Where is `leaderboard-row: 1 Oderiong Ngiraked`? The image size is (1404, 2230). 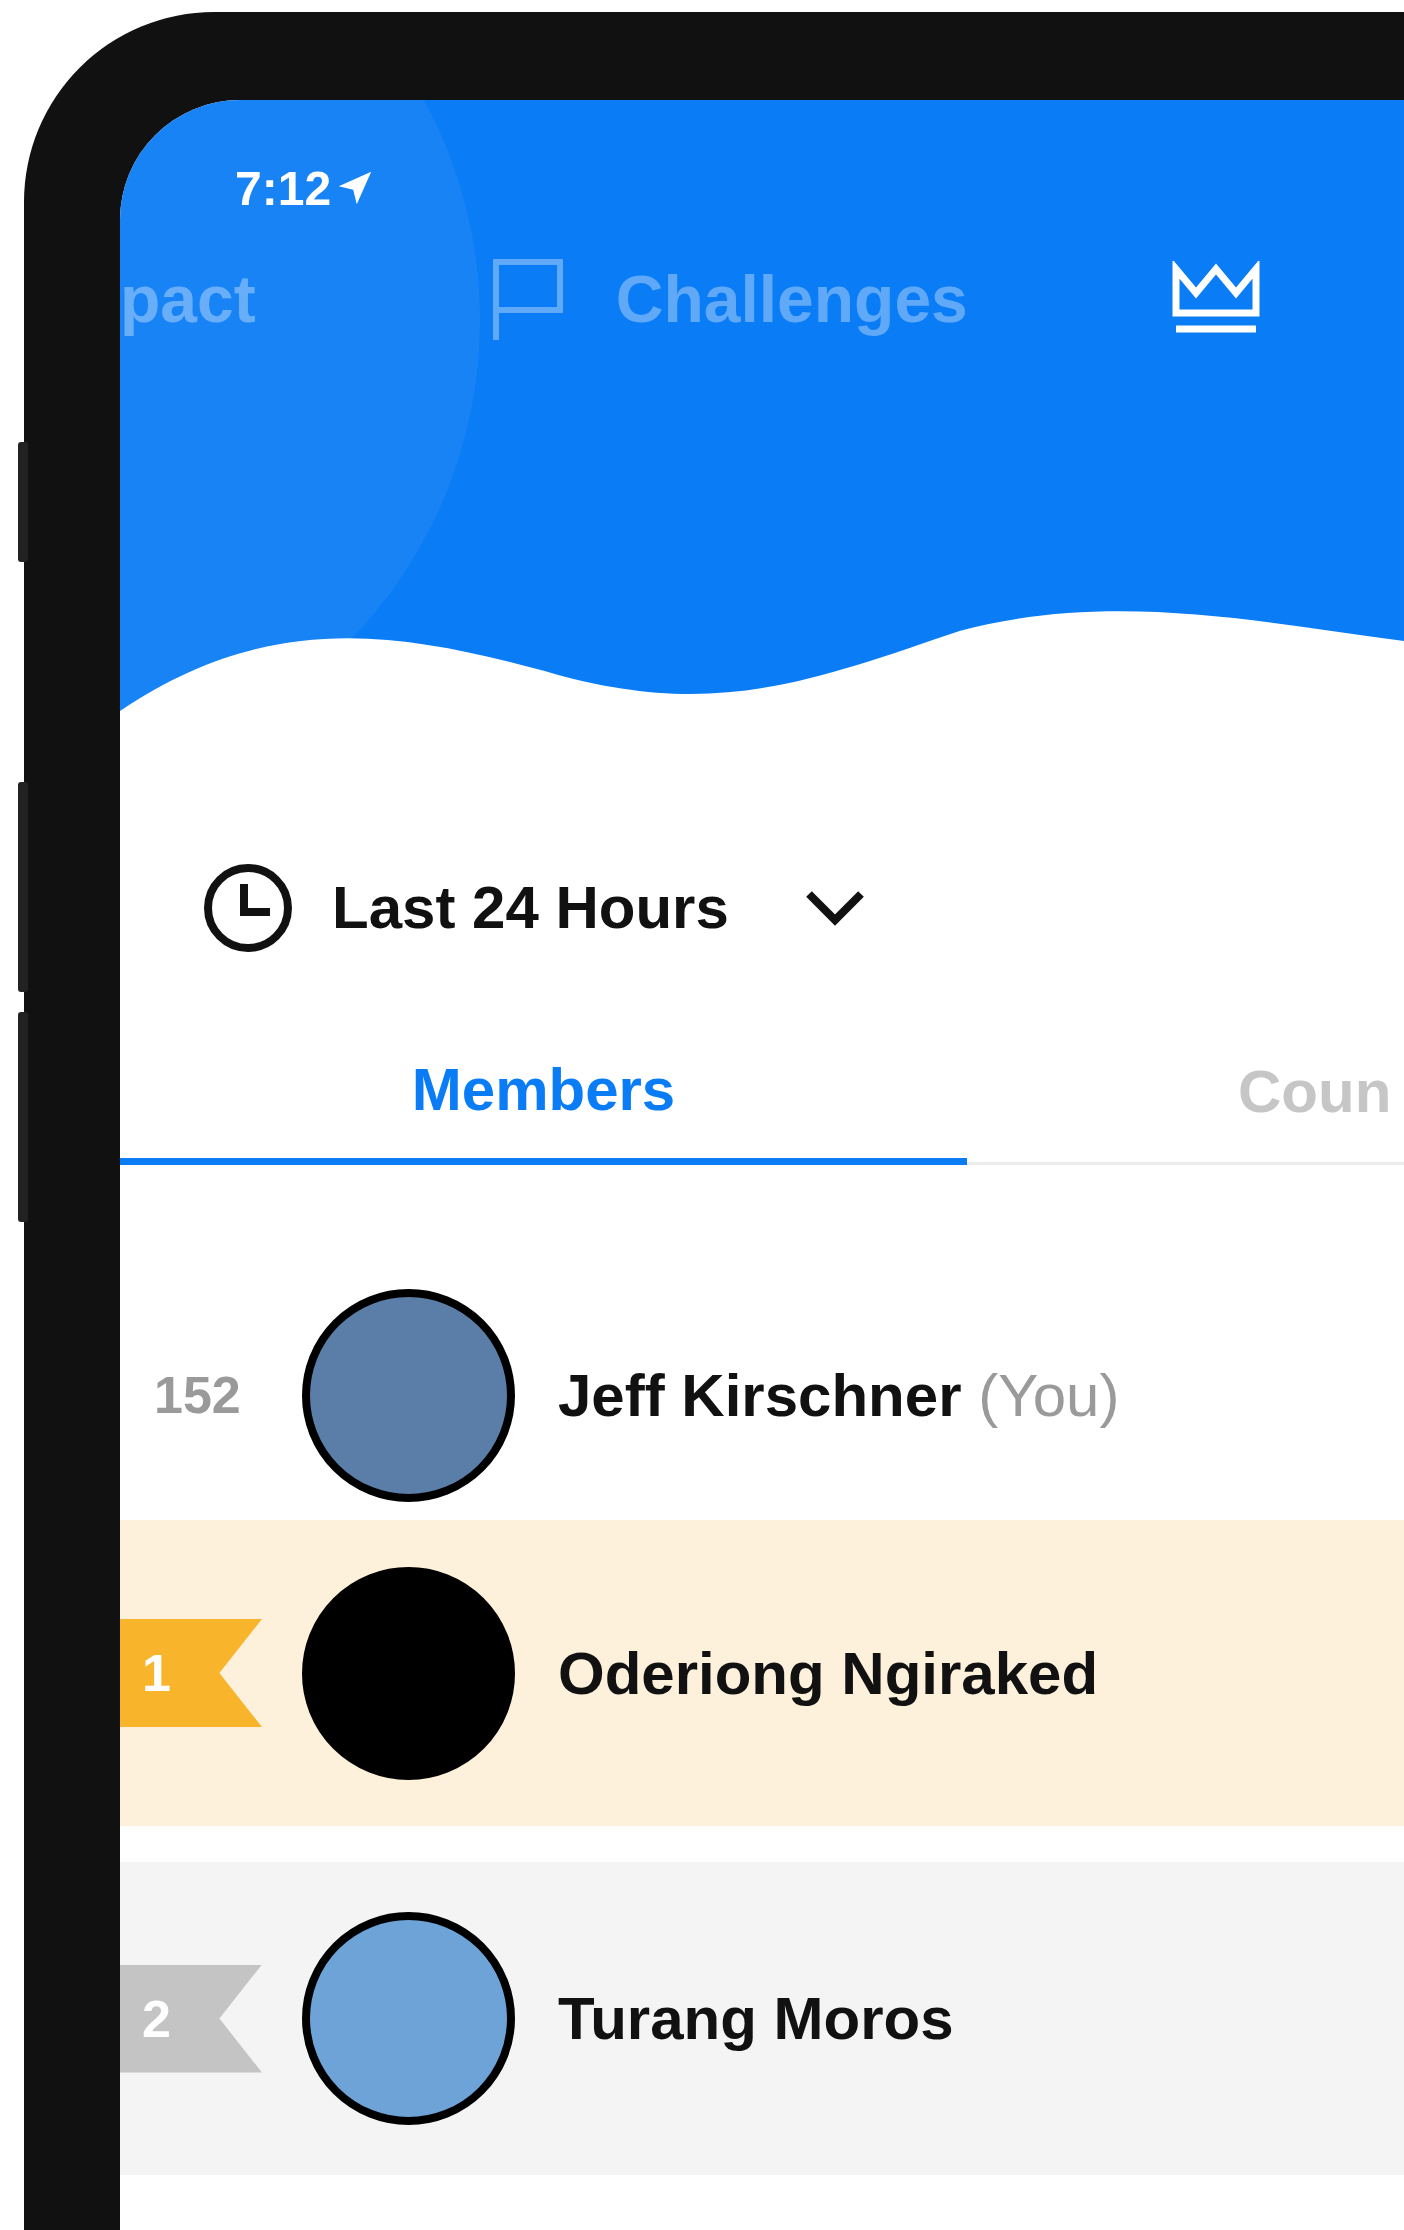 leaderboard-row: 1 Oderiong Ngiraked is located at coordinates (762, 1673).